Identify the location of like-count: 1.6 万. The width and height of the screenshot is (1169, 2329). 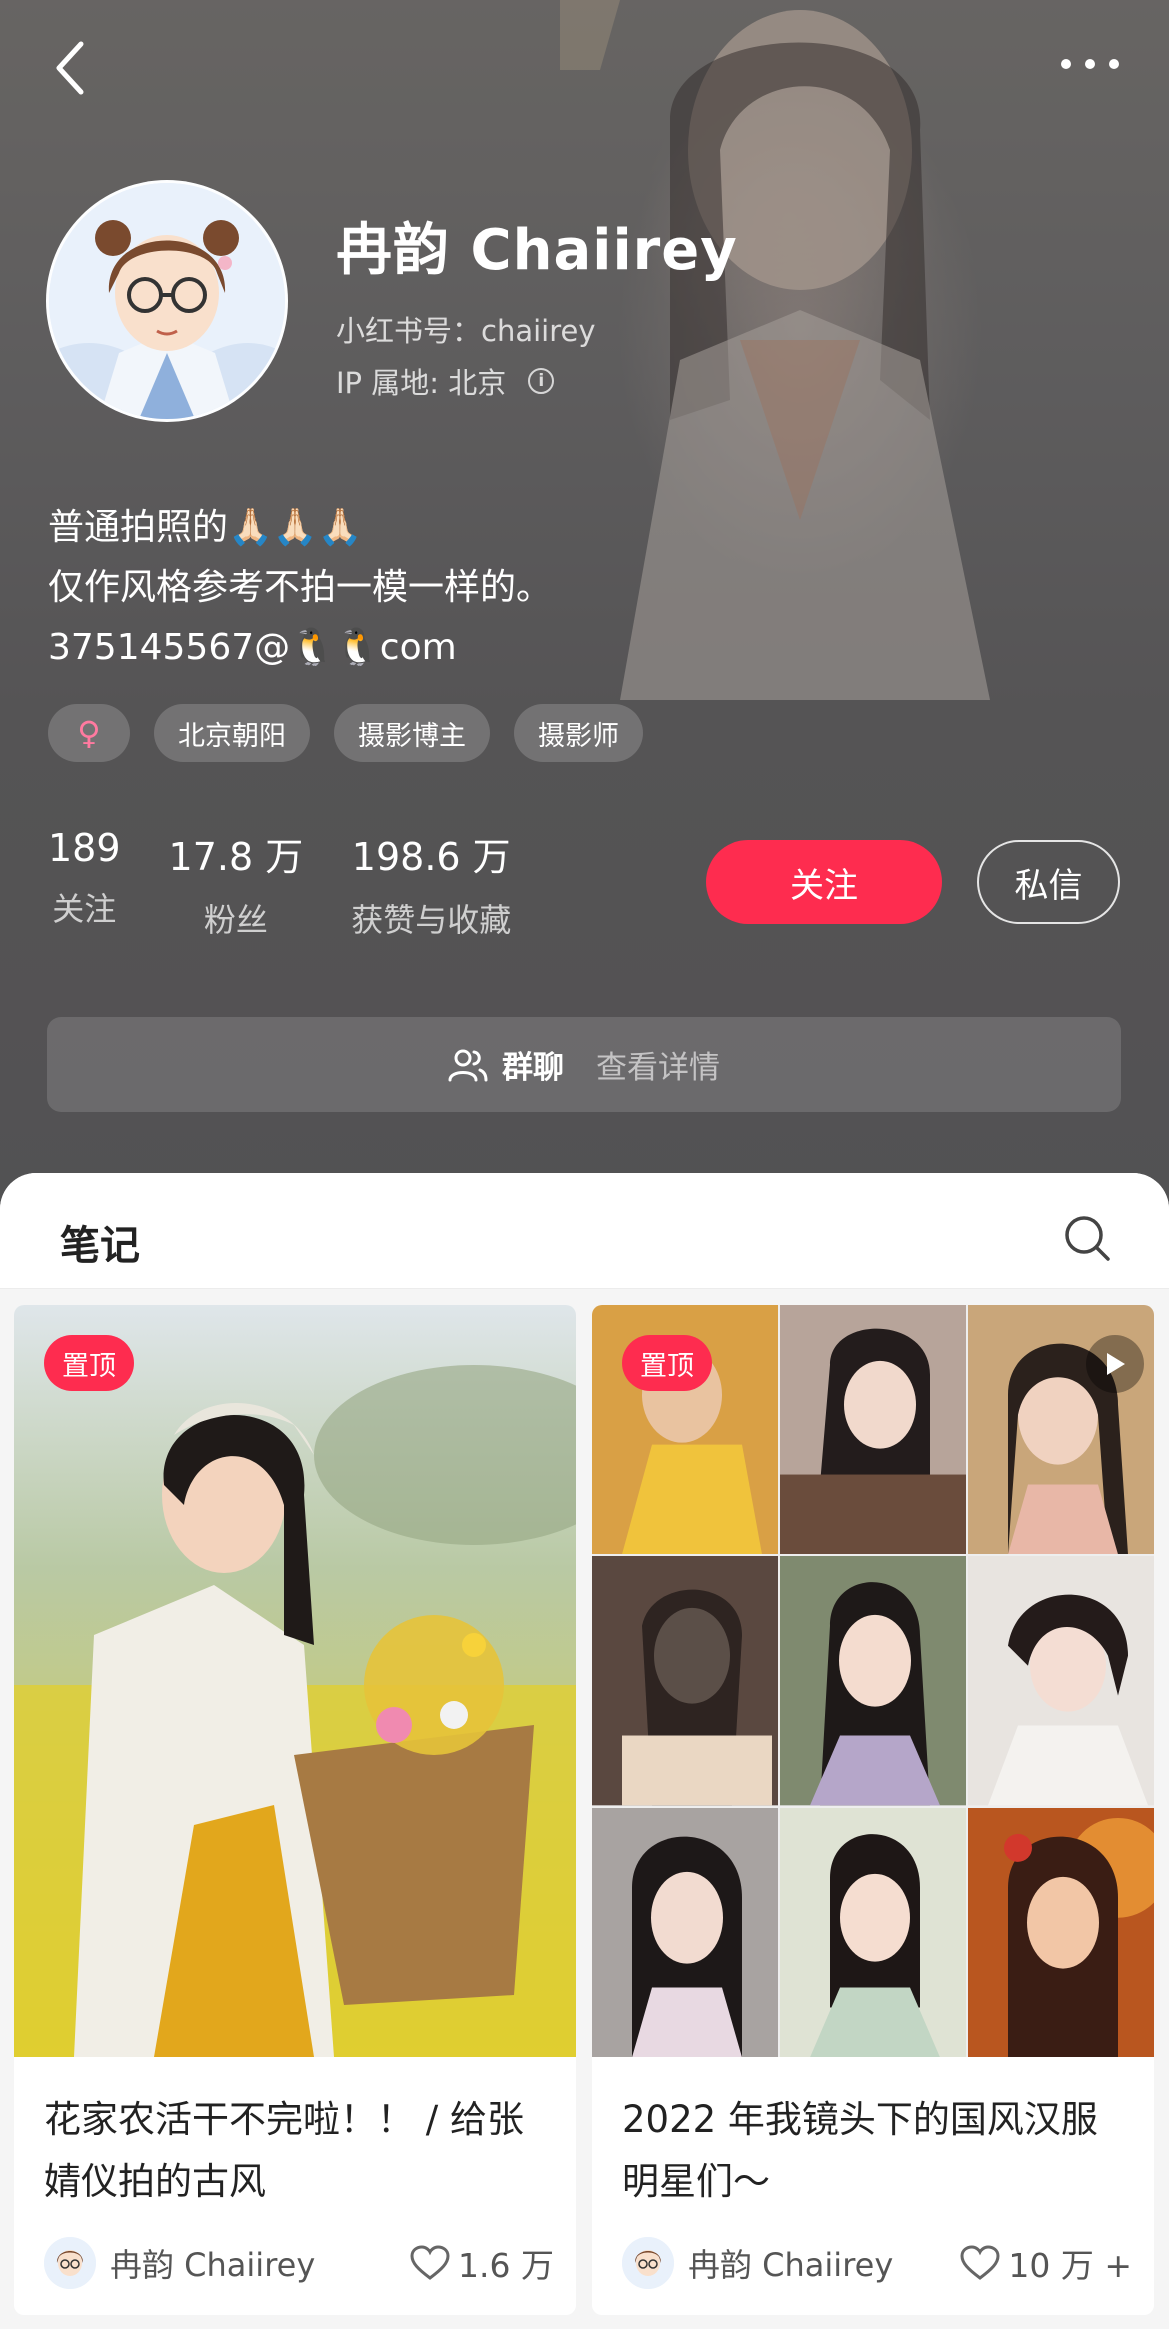
(506, 2265).